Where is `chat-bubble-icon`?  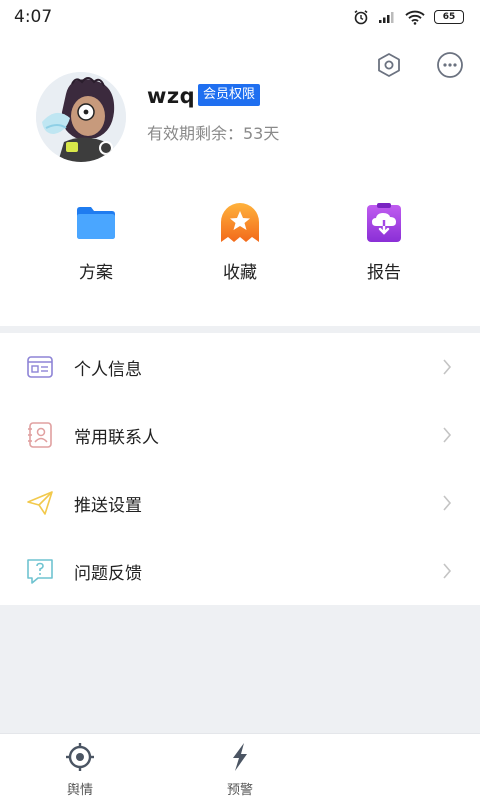
chat-bubble-icon is located at coordinates (450, 65).